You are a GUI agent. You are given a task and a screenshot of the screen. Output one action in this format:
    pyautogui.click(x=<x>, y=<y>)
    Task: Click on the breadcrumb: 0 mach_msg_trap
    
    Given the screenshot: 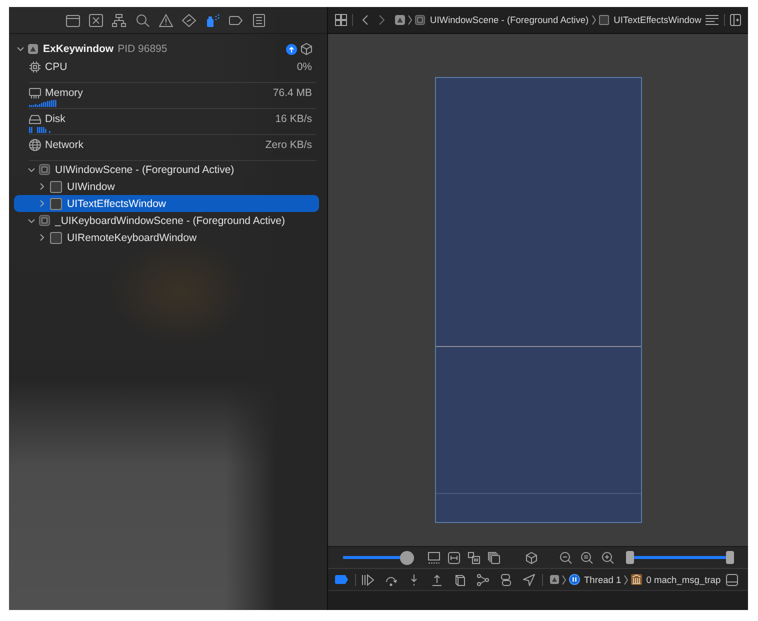 What is the action you would take?
    pyautogui.click(x=676, y=579)
    